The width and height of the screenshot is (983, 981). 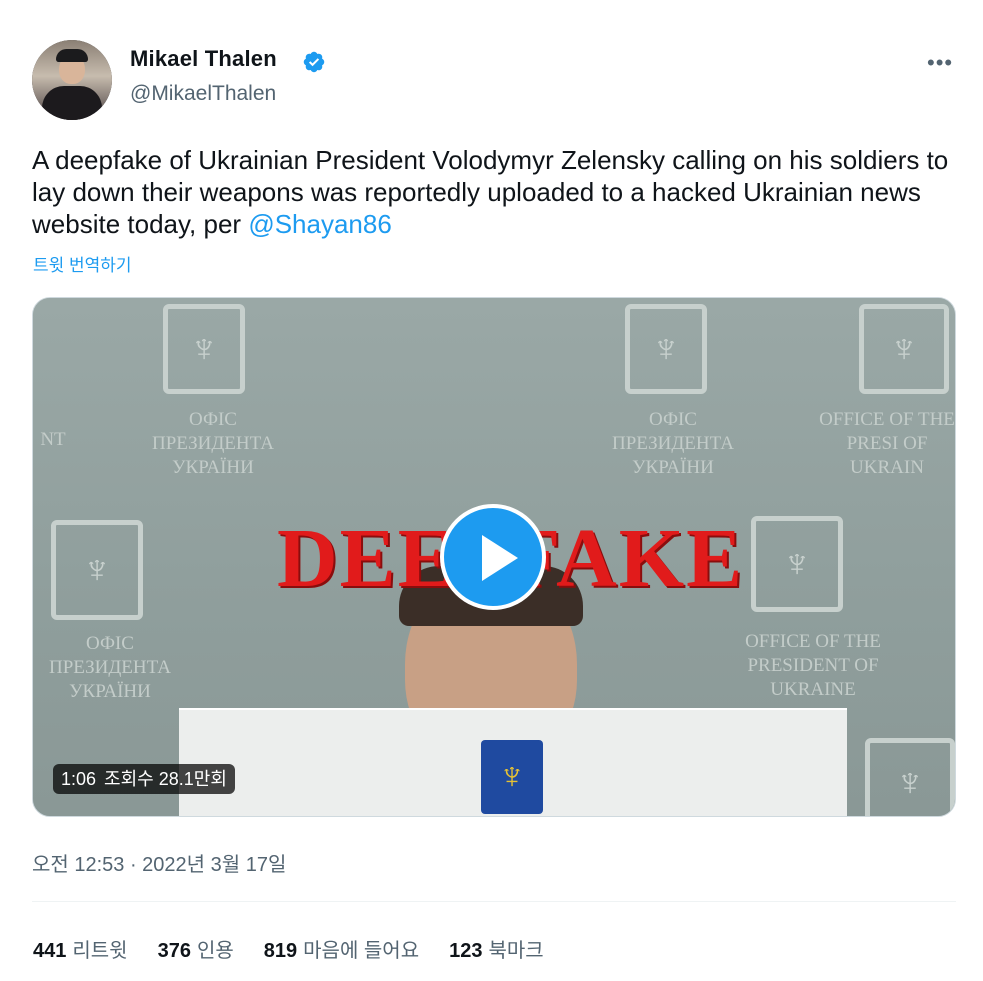 What do you see at coordinates (500, 558) in the screenshot?
I see `play-icon` at bounding box center [500, 558].